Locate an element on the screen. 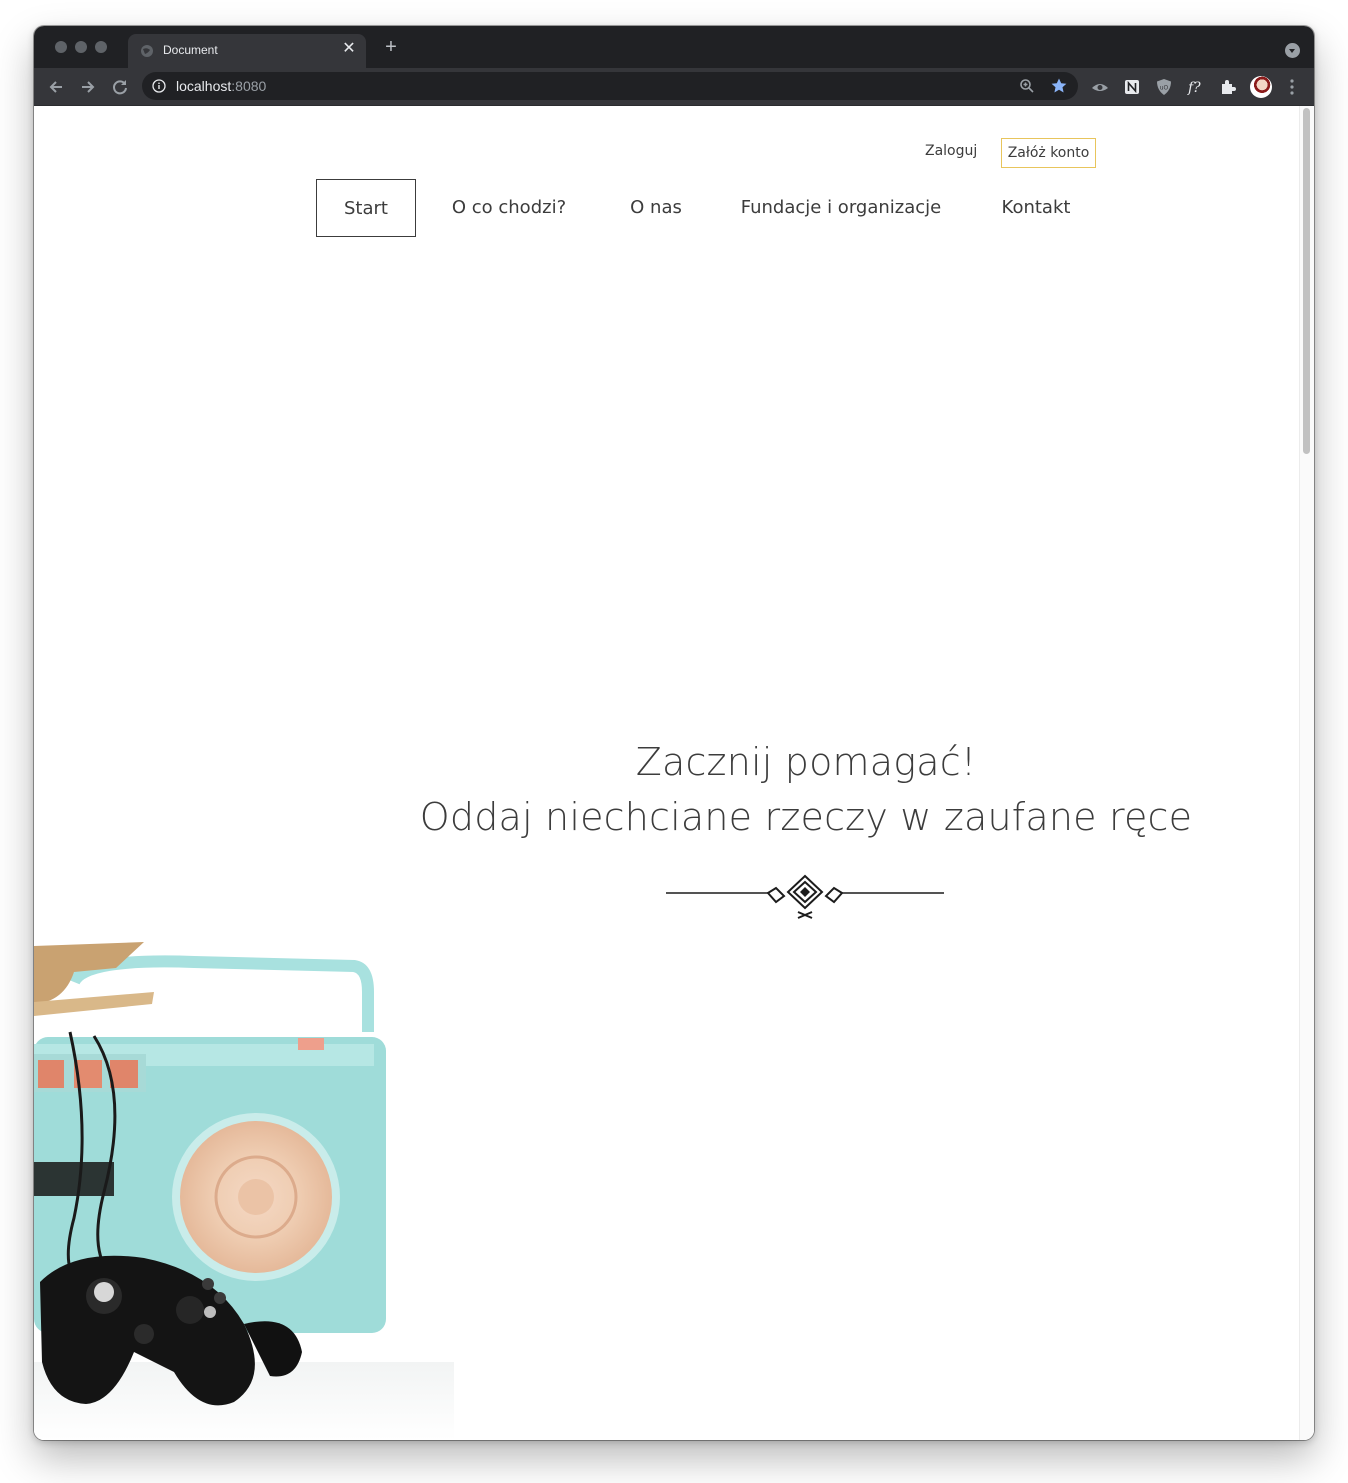 The width and height of the screenshot is (1348, 1483). tab-search-icon is located at coordinates (1292, 50).